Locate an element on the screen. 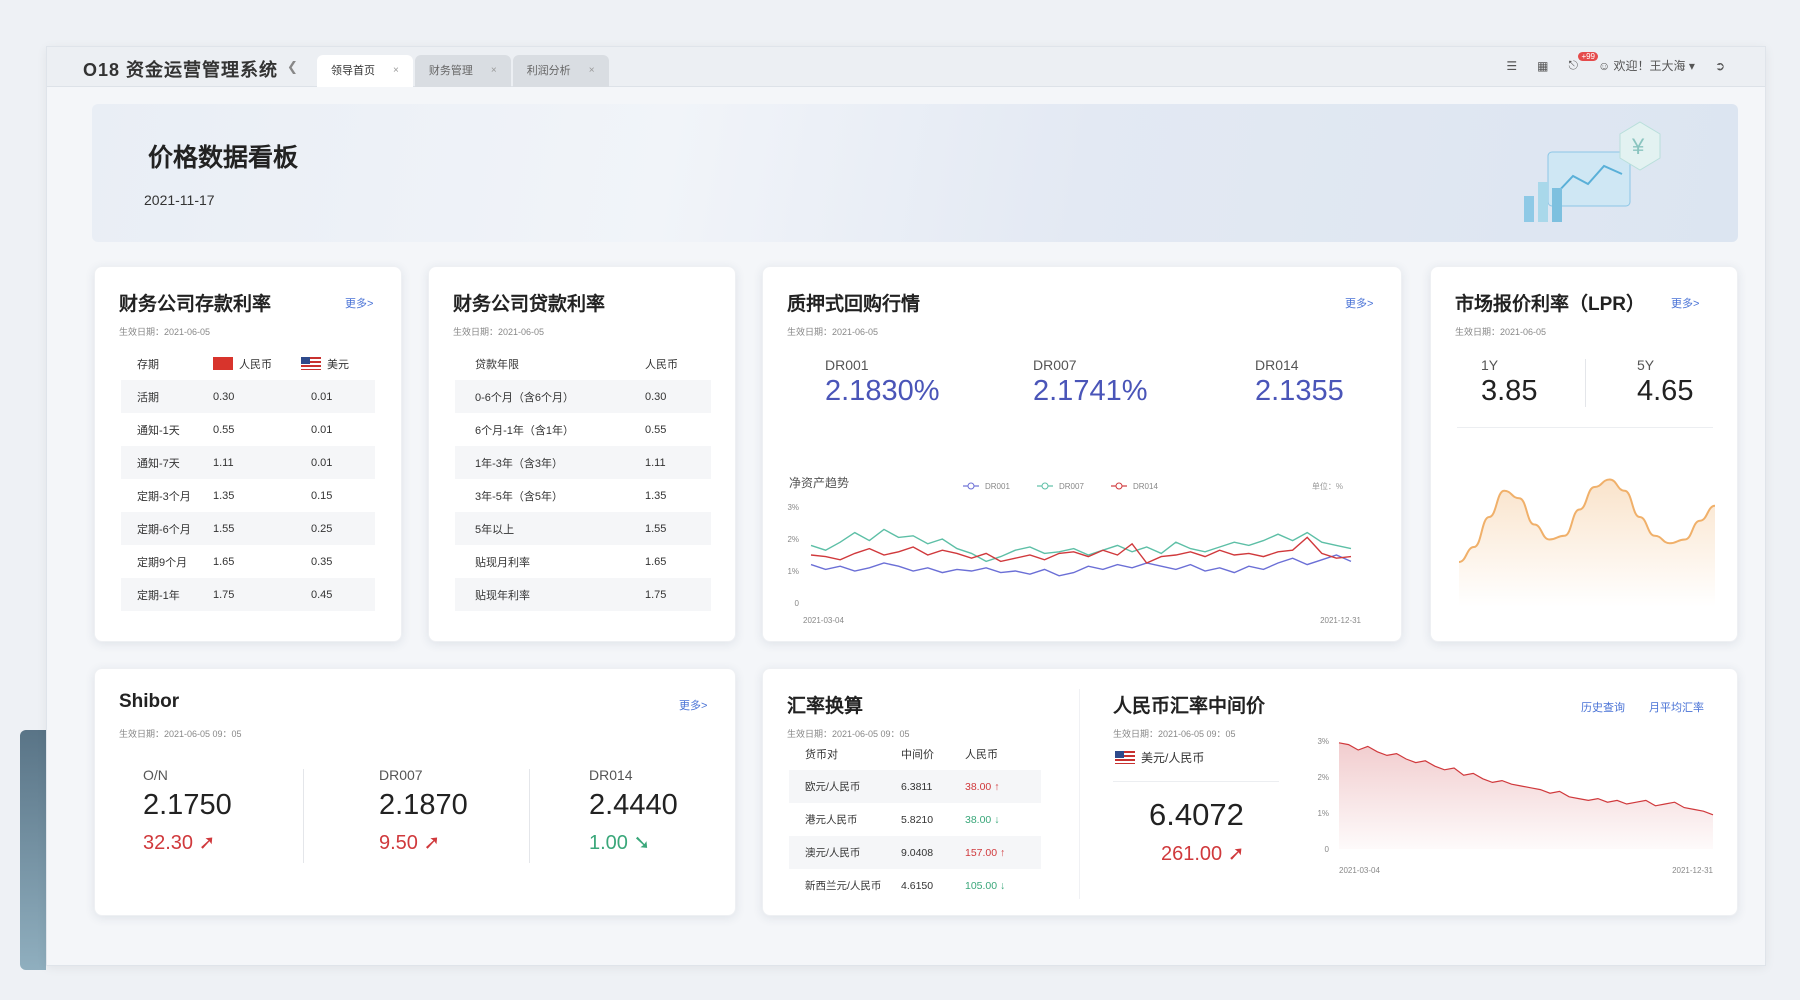 This screenshot has width=1800, height=1000. rmb-value: 105.00 is located at coordinates (981, 886).